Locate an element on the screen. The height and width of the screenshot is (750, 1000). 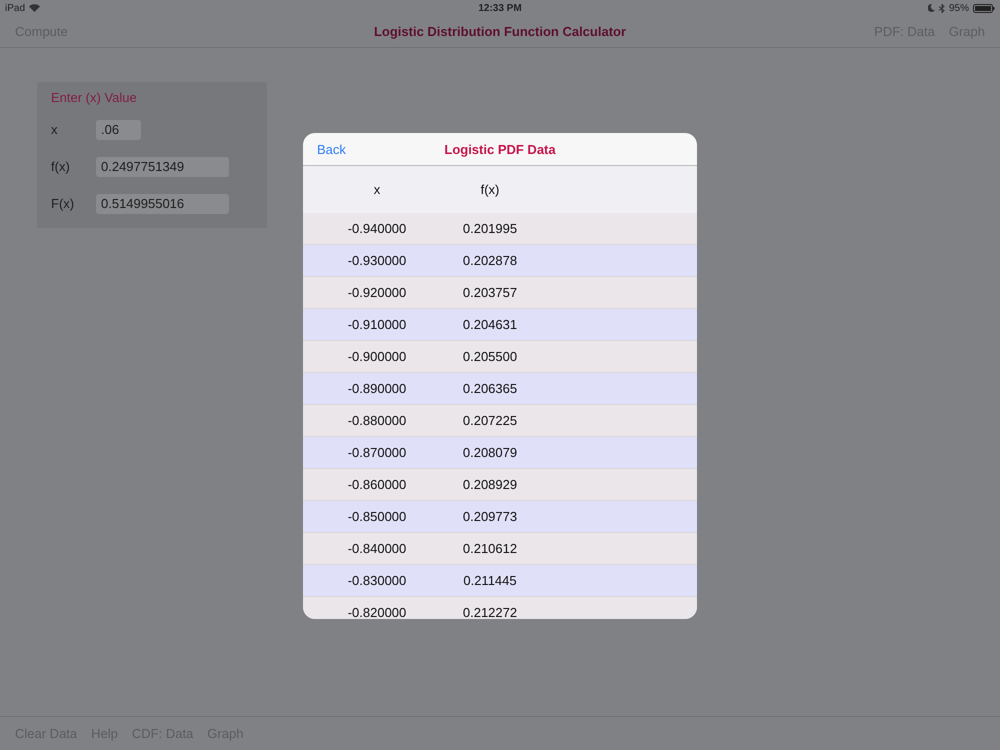
table-cell-text: -0.850000 is located at coordinates (377, 516).